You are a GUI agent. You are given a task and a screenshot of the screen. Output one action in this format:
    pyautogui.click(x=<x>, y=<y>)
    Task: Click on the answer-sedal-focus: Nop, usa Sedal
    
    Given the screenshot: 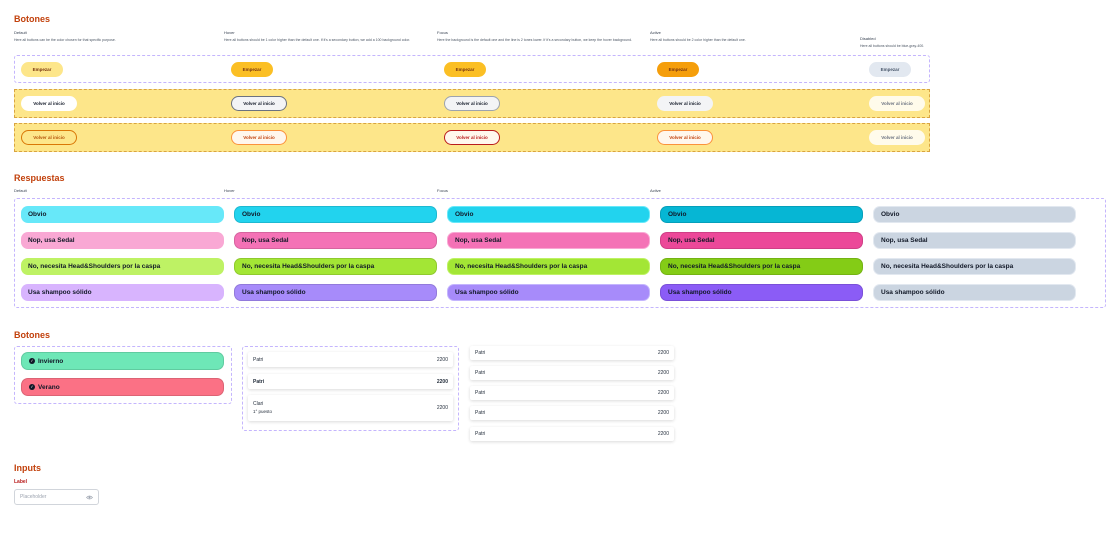 What is the action you would take?
    pyautogui.click(x=548, y=240)
    